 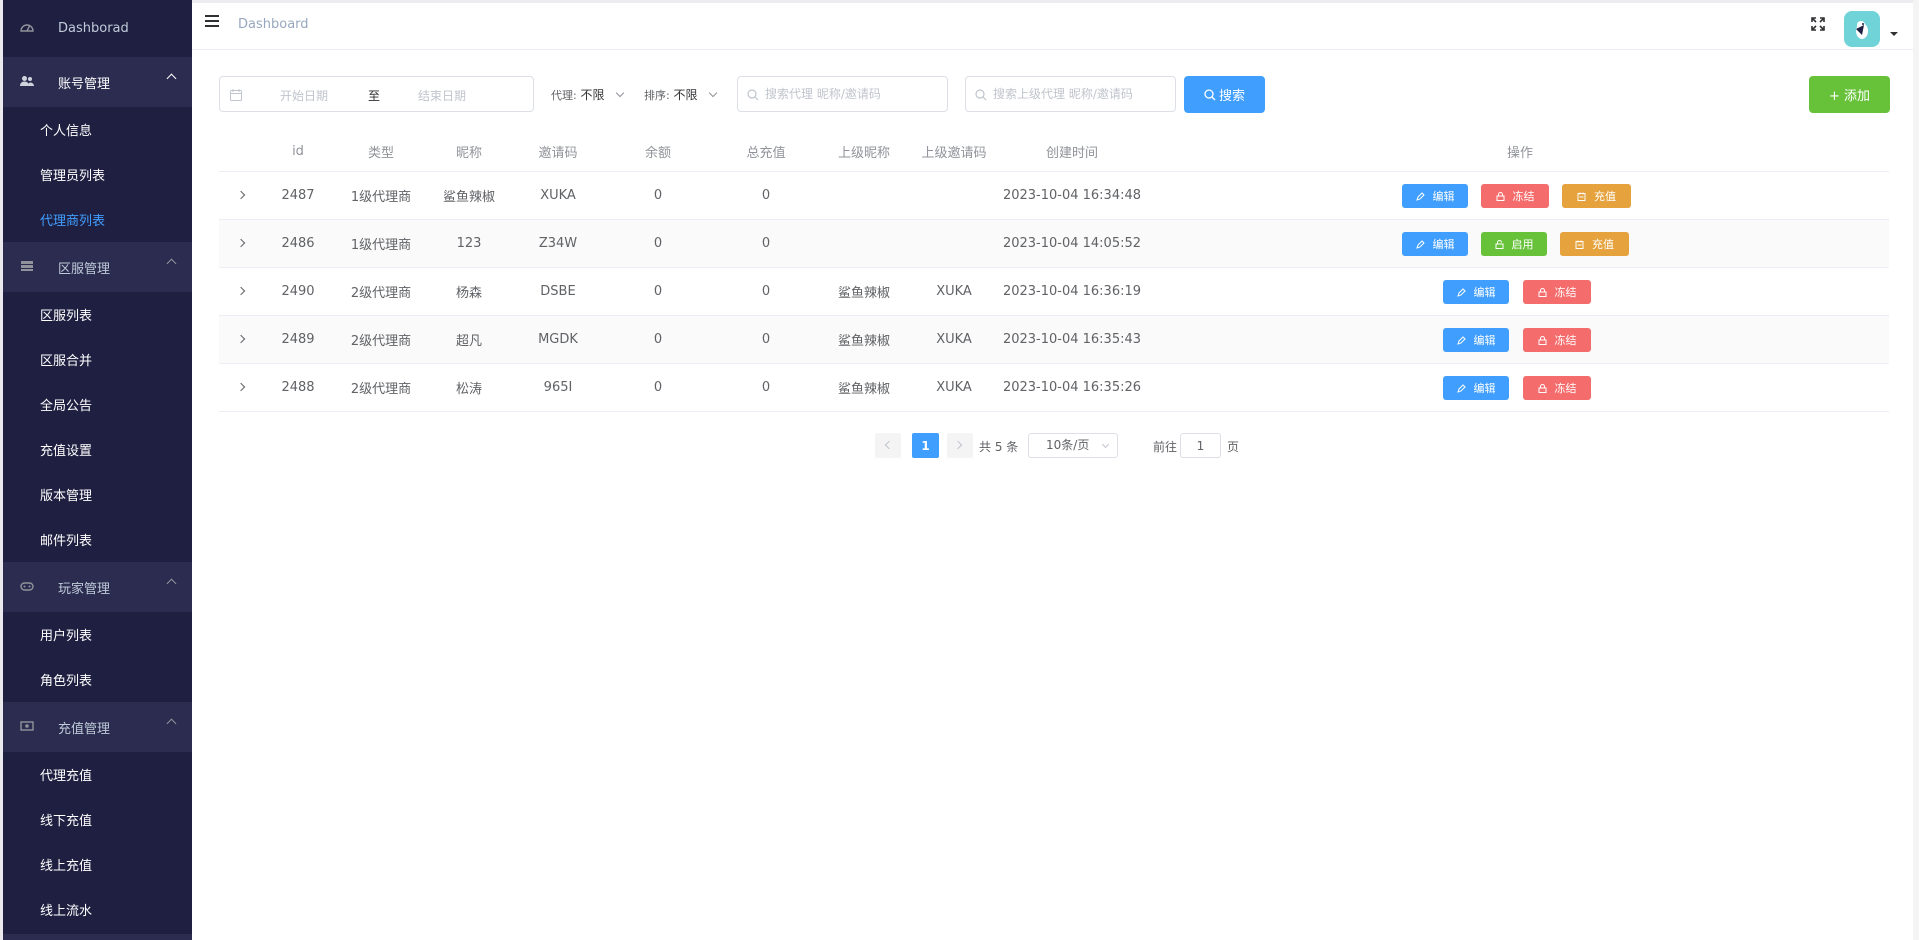 What do you see at coordinates (863, 293) in the screenshot?
I see `col-parent-nickname-cell: 鲨鱼辣椒` at bounding box center [863, 293].